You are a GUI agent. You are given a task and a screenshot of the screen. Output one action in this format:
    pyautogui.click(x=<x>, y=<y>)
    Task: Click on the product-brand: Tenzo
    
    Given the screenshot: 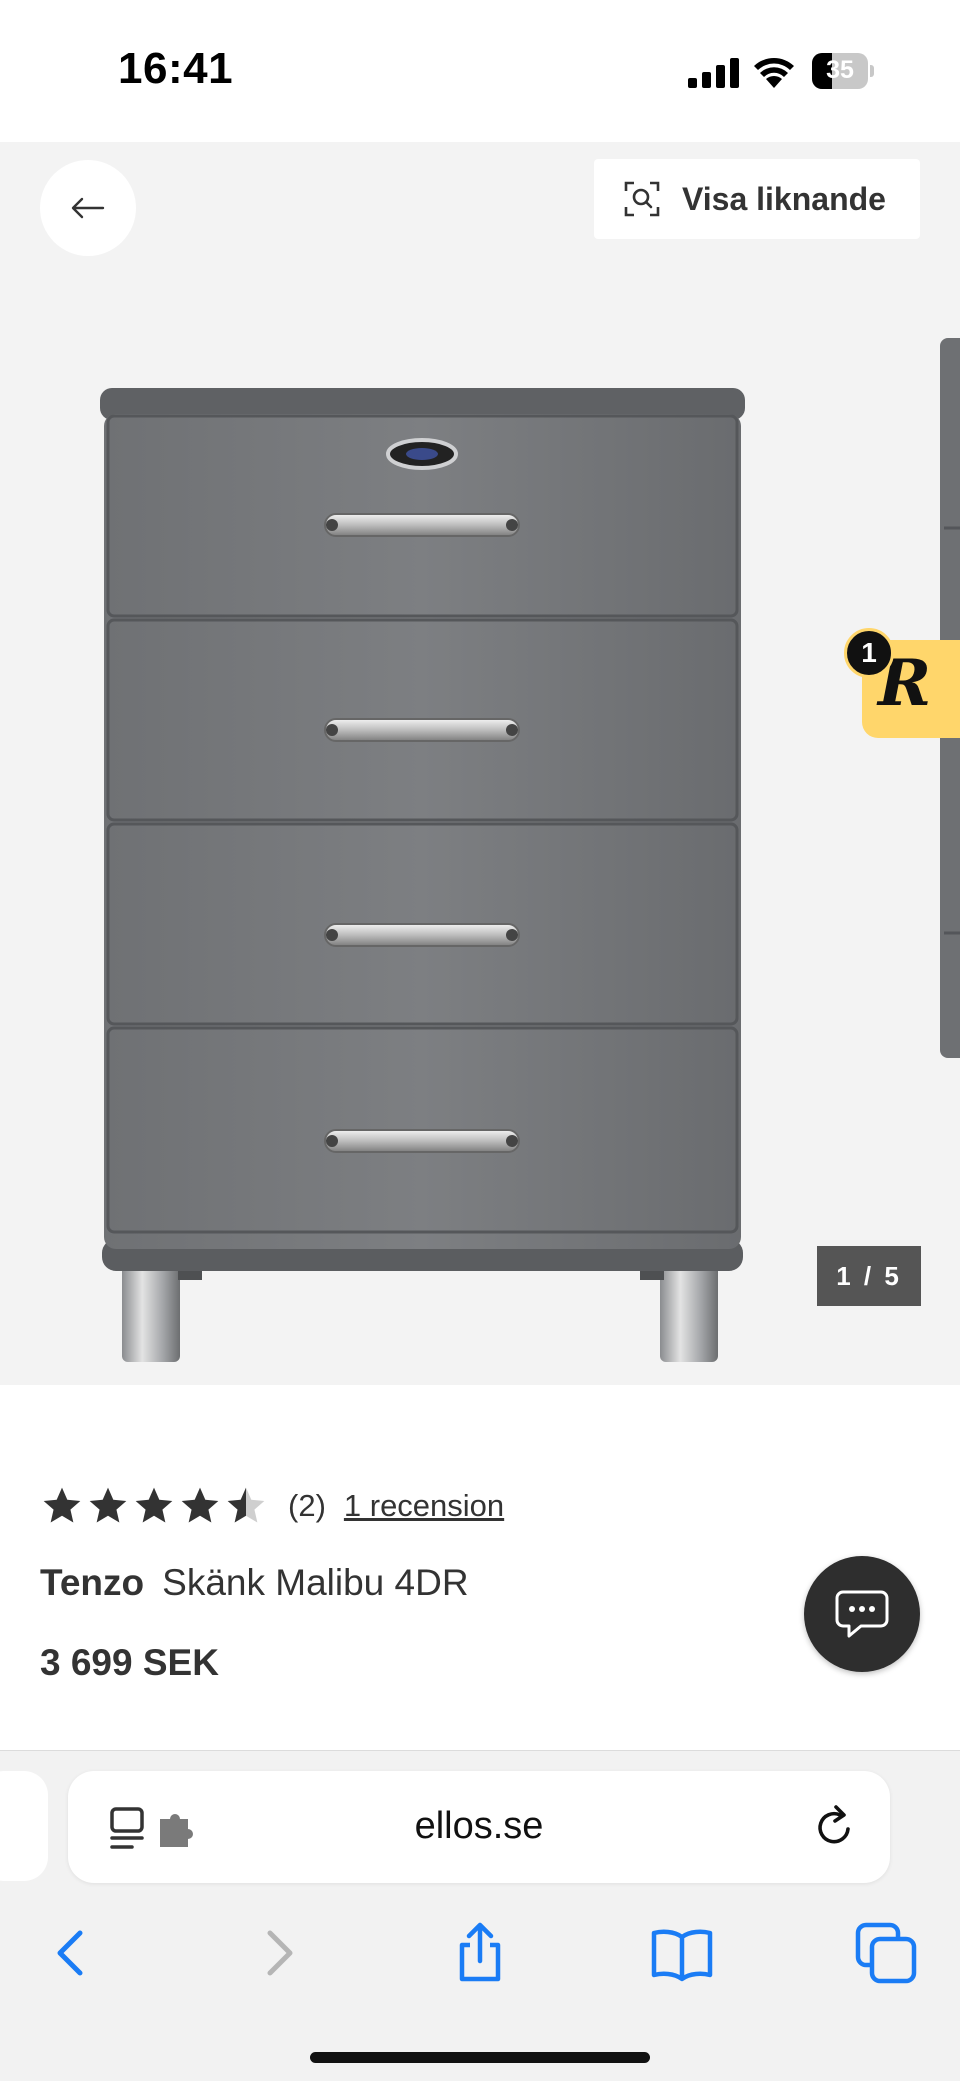 What is the action you would take?
    pyautogui.click(x=92, y=1582)
    